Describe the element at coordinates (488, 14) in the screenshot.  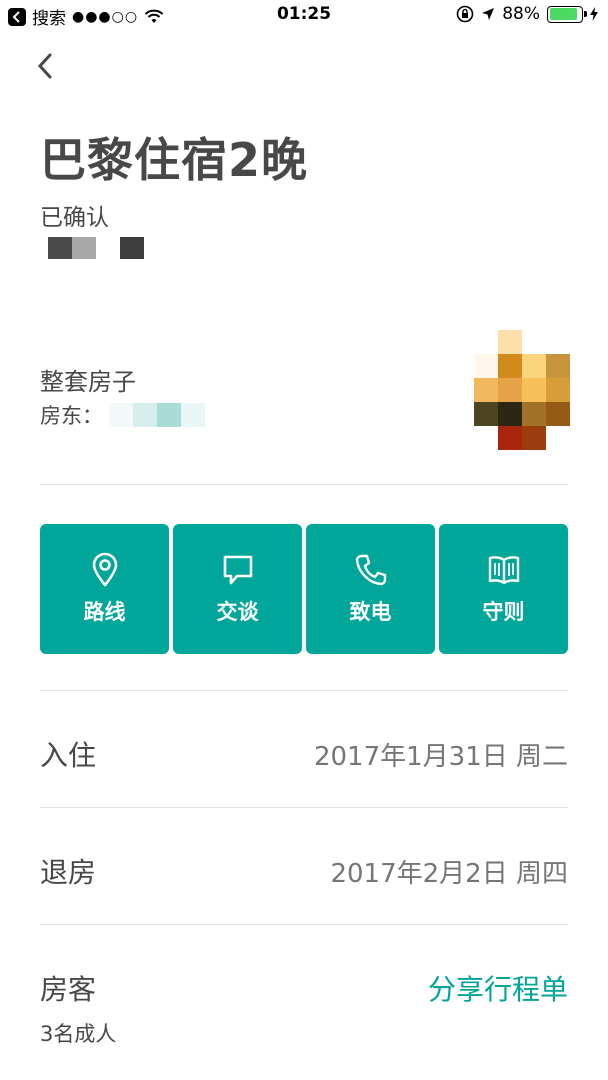
I see `location-arrow-icon` at that location.